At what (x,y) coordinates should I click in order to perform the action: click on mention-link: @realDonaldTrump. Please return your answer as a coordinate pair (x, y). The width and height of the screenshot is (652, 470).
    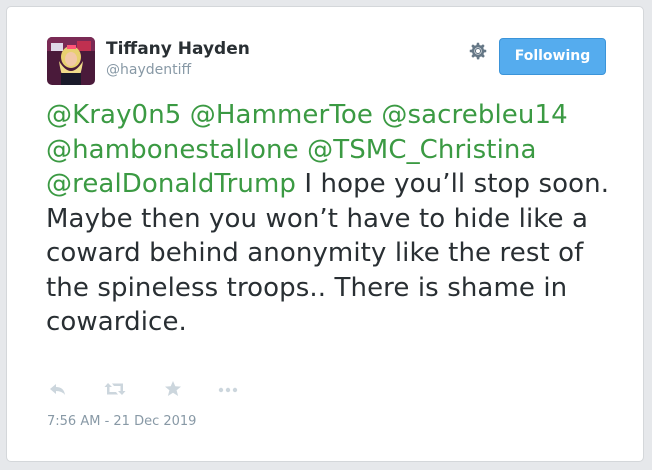
    Looking at the image, I should click on (171, 184).